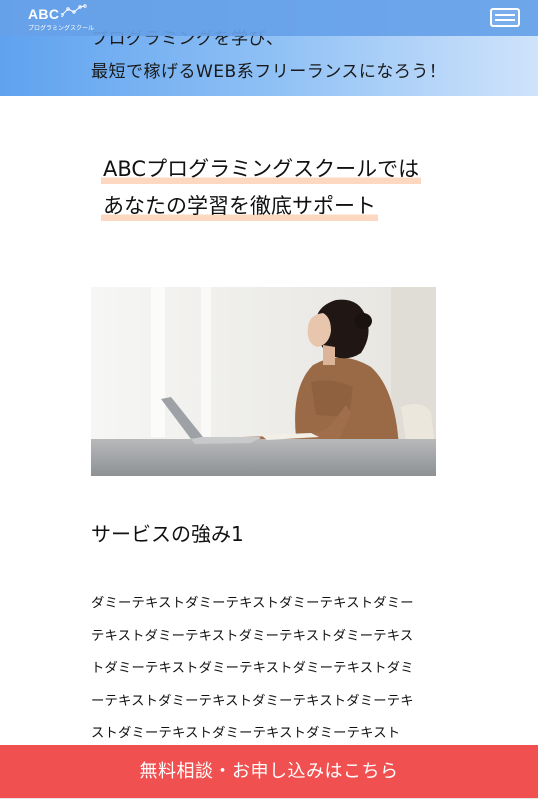 The width and height of the screenshot is (538, 805). What do you see at coordinates (252, 701) in the screenshot?
I see `service-description-line: ーテキストダミーテキストダミーテキストダミーテキ` at bounding box center [252, 701].